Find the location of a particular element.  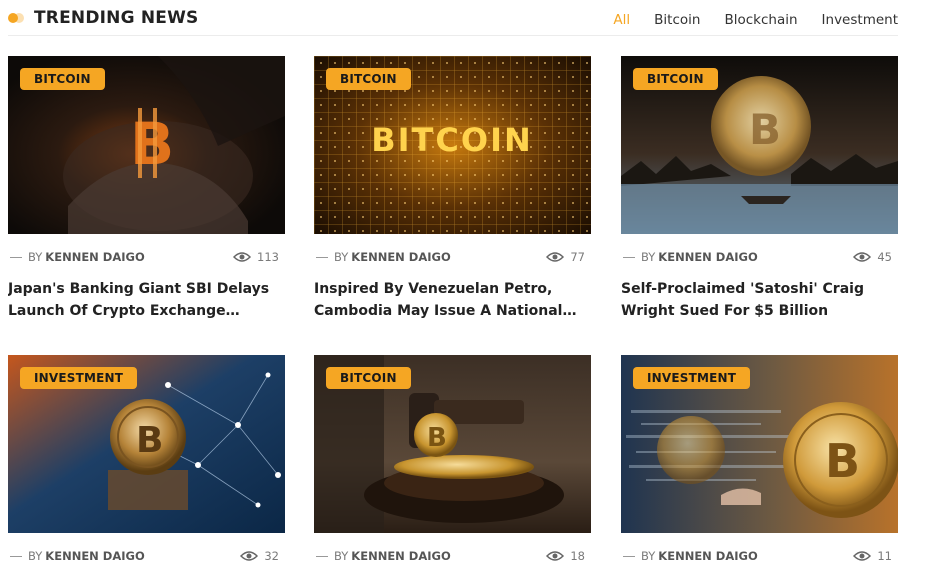

view-count-value: 45 is located at coordinates (884, 257).